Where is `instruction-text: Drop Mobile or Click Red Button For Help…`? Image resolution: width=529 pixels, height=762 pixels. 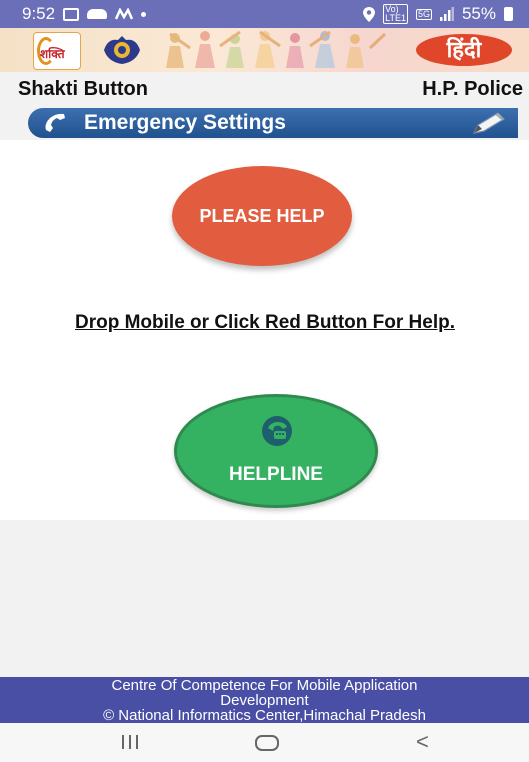 instruction-text: Drop Mobile or Click Red Button For Help… is located at coordinates (265, 322).